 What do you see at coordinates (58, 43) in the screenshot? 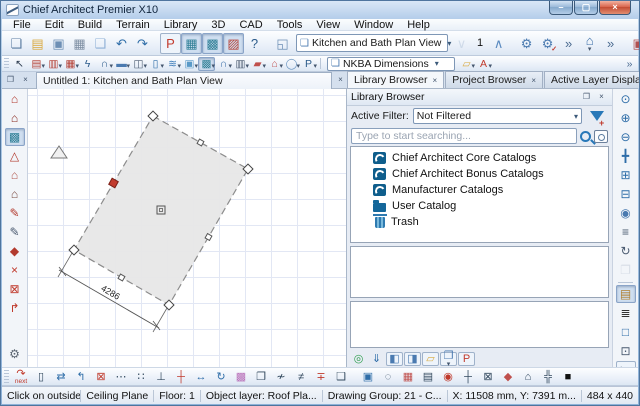
I see `save-plan-button: ▣` at bounding box center [58, 43].